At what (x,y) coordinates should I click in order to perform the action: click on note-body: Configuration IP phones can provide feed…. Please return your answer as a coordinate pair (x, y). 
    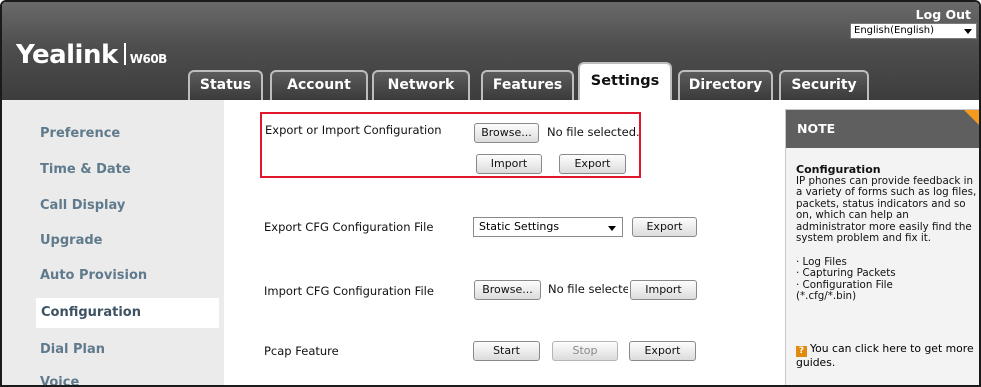
    Looking at the image, I should click on (887, 233).